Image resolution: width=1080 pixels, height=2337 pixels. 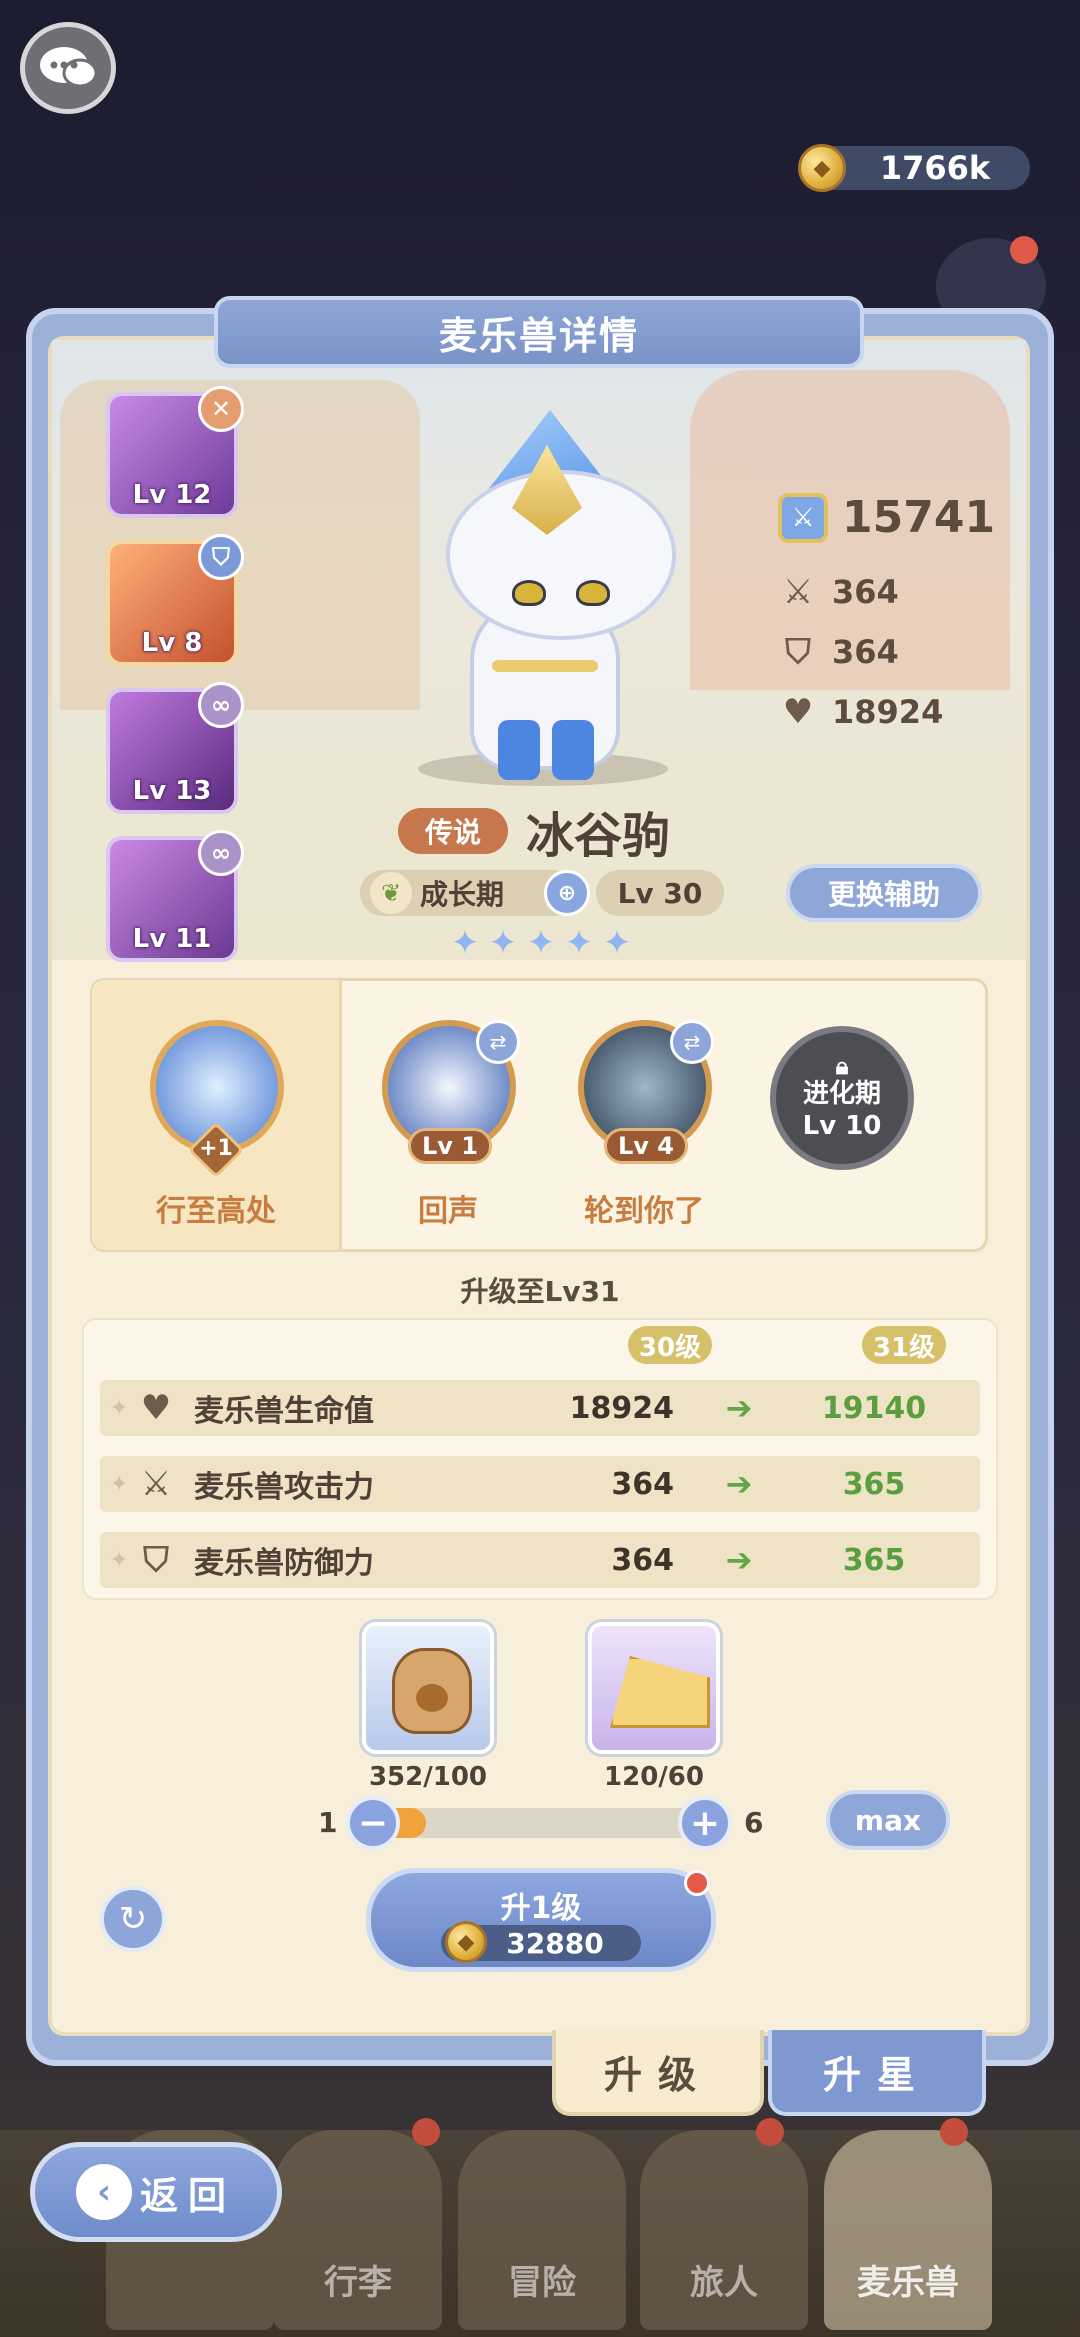 I want to click on attack-stat: ⚔ 364, so click(x=838, y=592).